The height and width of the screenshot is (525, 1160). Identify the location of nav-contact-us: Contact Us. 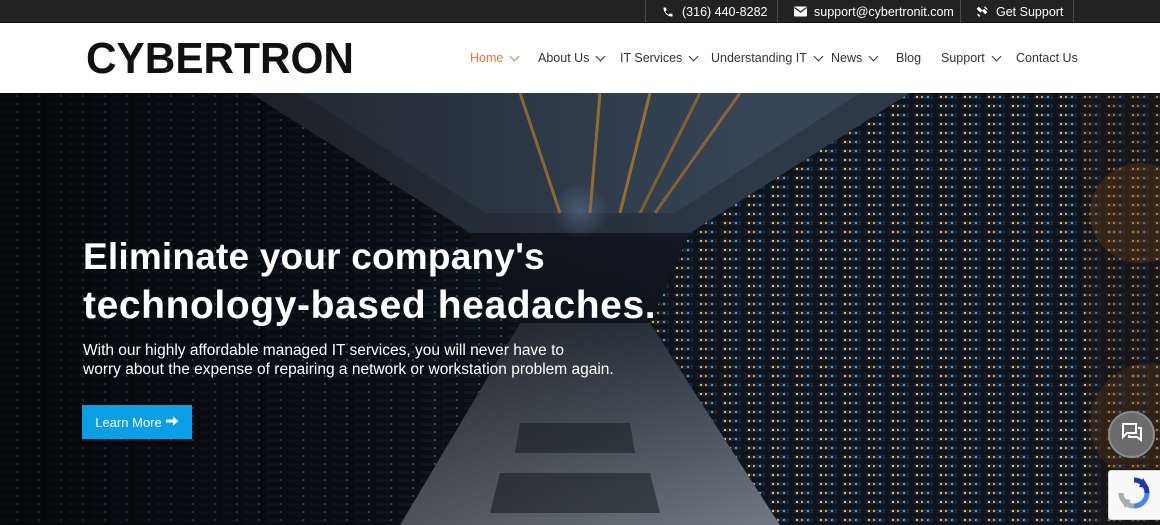
(1047, 58).